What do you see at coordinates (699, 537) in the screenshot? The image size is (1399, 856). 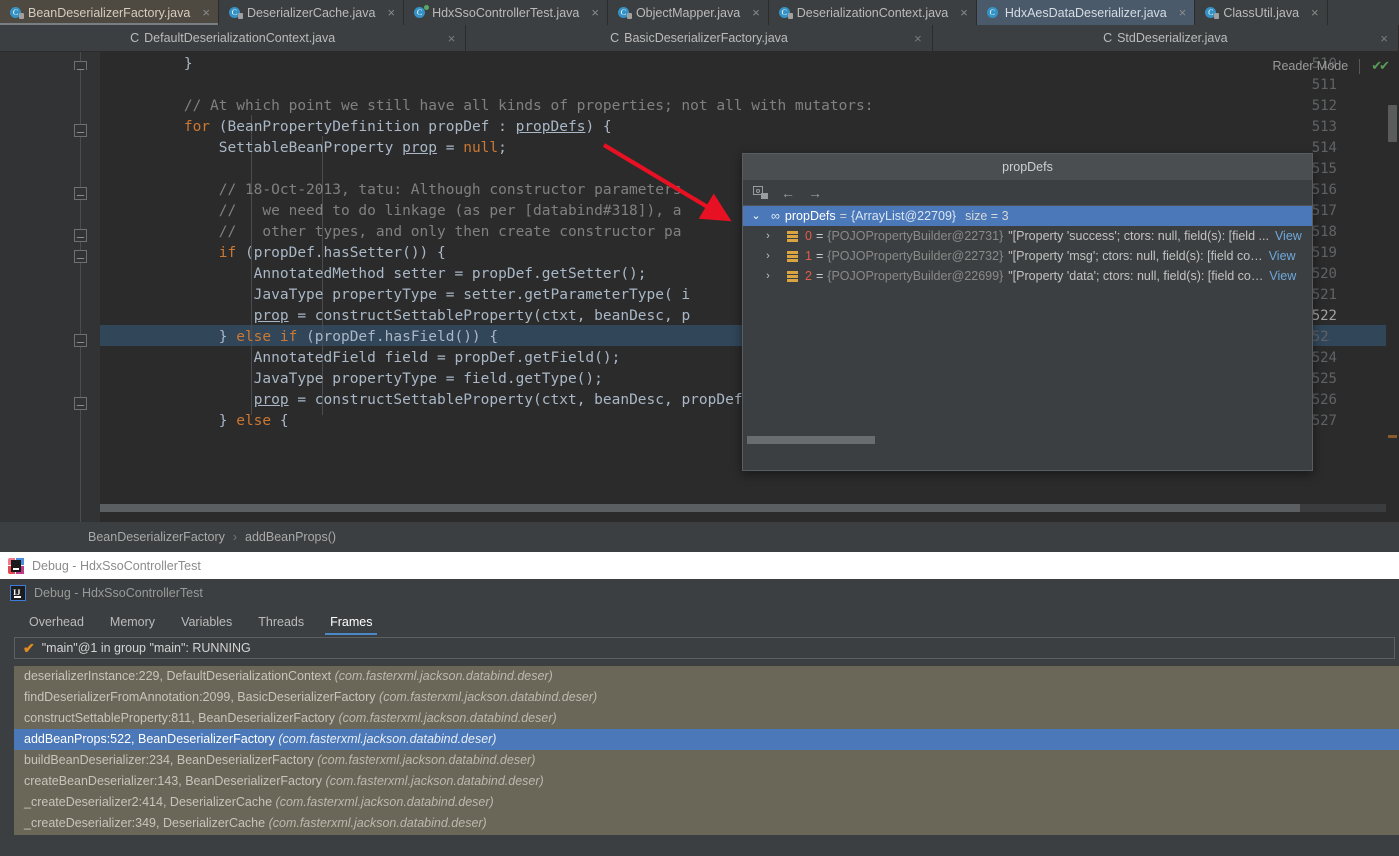 I see `breadcrumb: BeanDeserializerFactory › addBeanProps()` at bounding box center [699, 537].